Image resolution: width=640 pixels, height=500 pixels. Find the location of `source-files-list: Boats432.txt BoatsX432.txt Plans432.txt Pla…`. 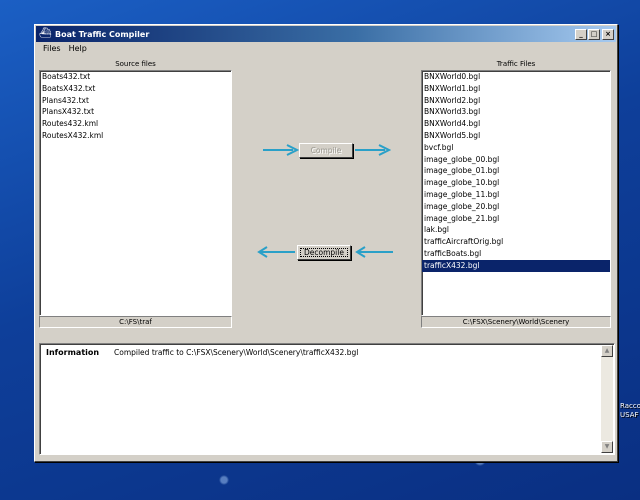

source-files-list: Boats432.txt BoatsX432.txt Plans432.txt Pla… is located at coordinates (135, 193).